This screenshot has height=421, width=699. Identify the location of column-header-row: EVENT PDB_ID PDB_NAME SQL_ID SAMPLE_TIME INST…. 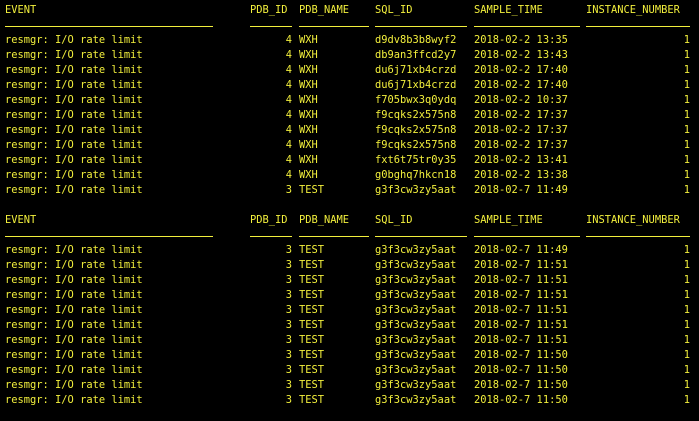
(349, 10).